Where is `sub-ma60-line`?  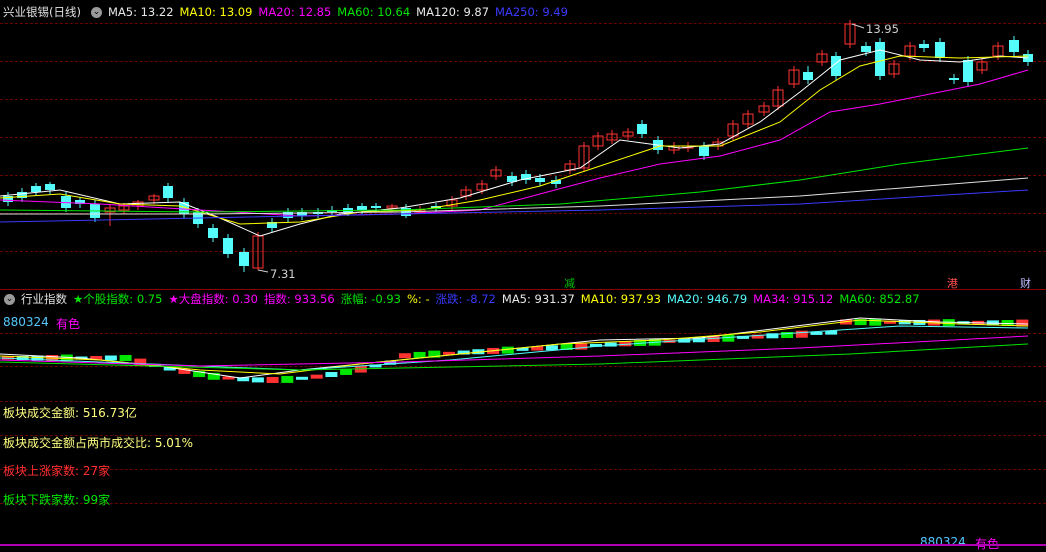 sub-ma60-line is located at coordinates (514, 357).